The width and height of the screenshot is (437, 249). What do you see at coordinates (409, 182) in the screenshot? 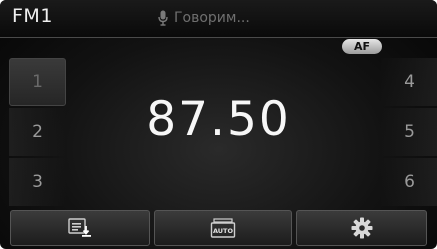
I see `preset-button-6: 6` at bounding box center [409, 182].